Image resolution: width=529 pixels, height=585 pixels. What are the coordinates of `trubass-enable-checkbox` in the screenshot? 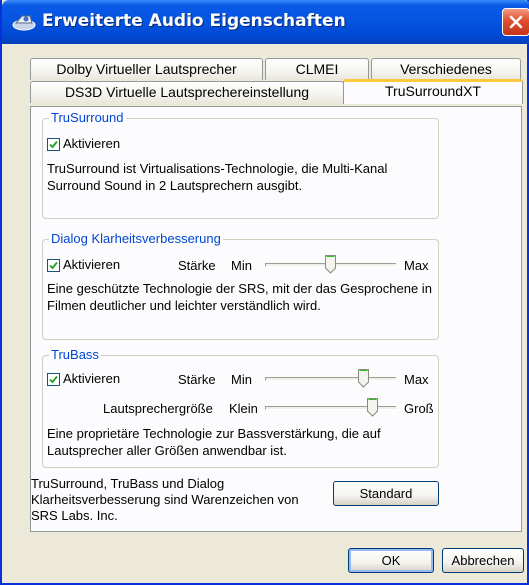 It's located at (53, 379).